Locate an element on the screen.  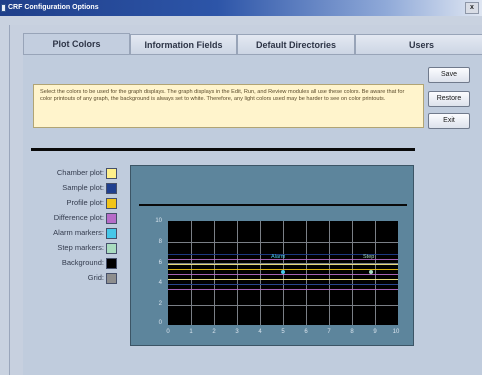
difference-plot-label: Difference plot: is located at coordinates (78, 217).